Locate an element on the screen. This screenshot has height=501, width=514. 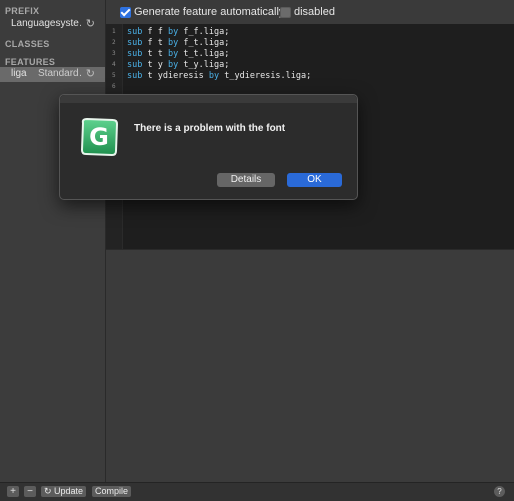
line-number: 3 is located at coordinates (114, 53).